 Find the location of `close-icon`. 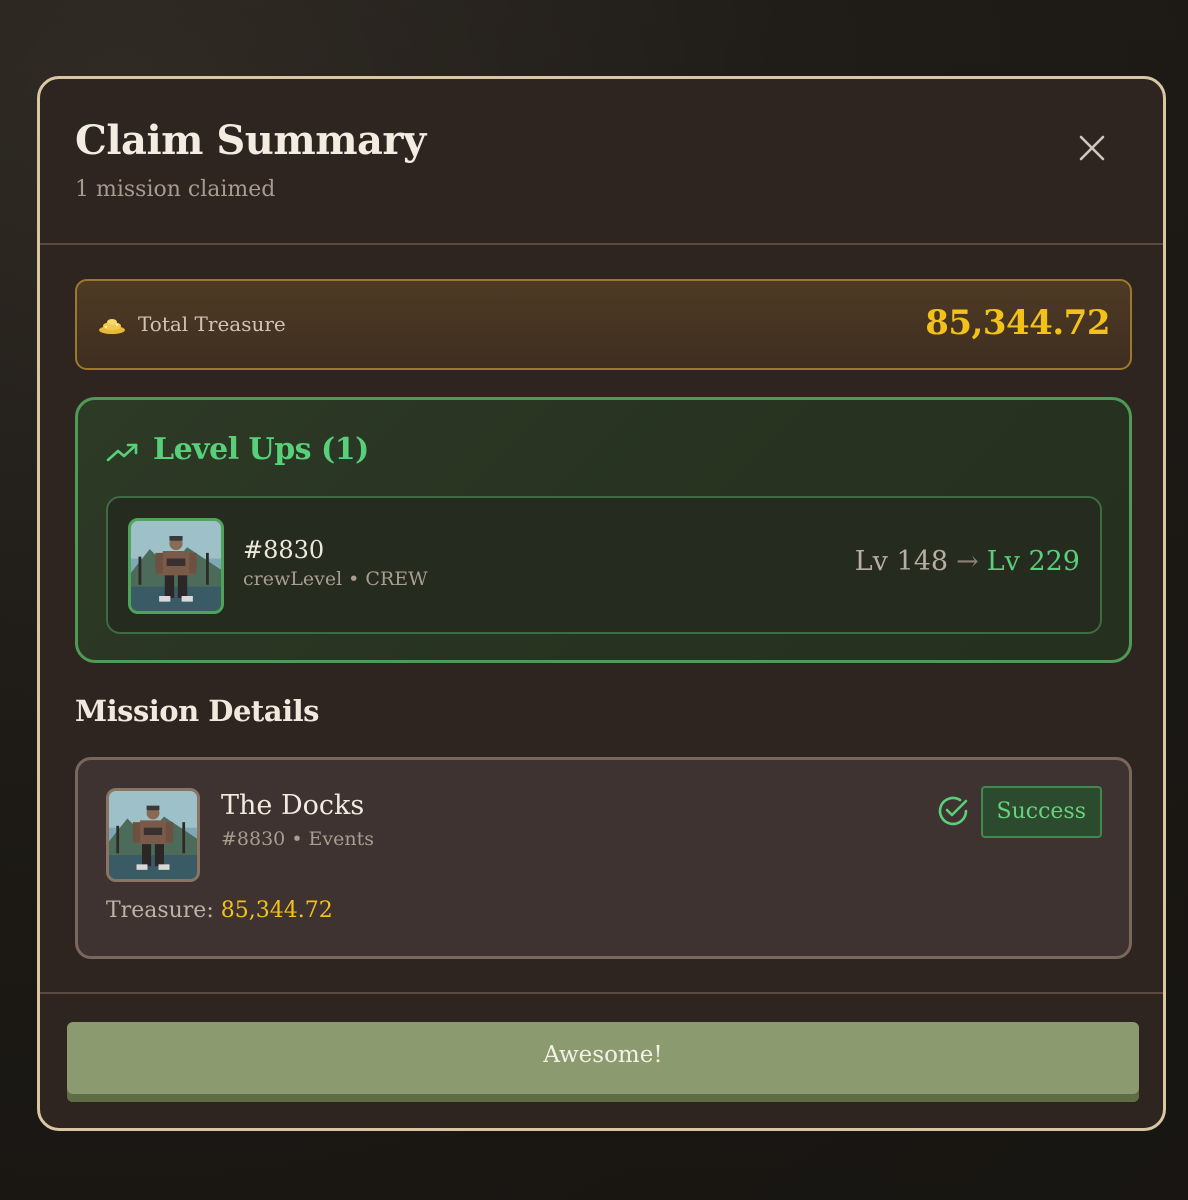

close-icon is located at coordinates (1092, 148).